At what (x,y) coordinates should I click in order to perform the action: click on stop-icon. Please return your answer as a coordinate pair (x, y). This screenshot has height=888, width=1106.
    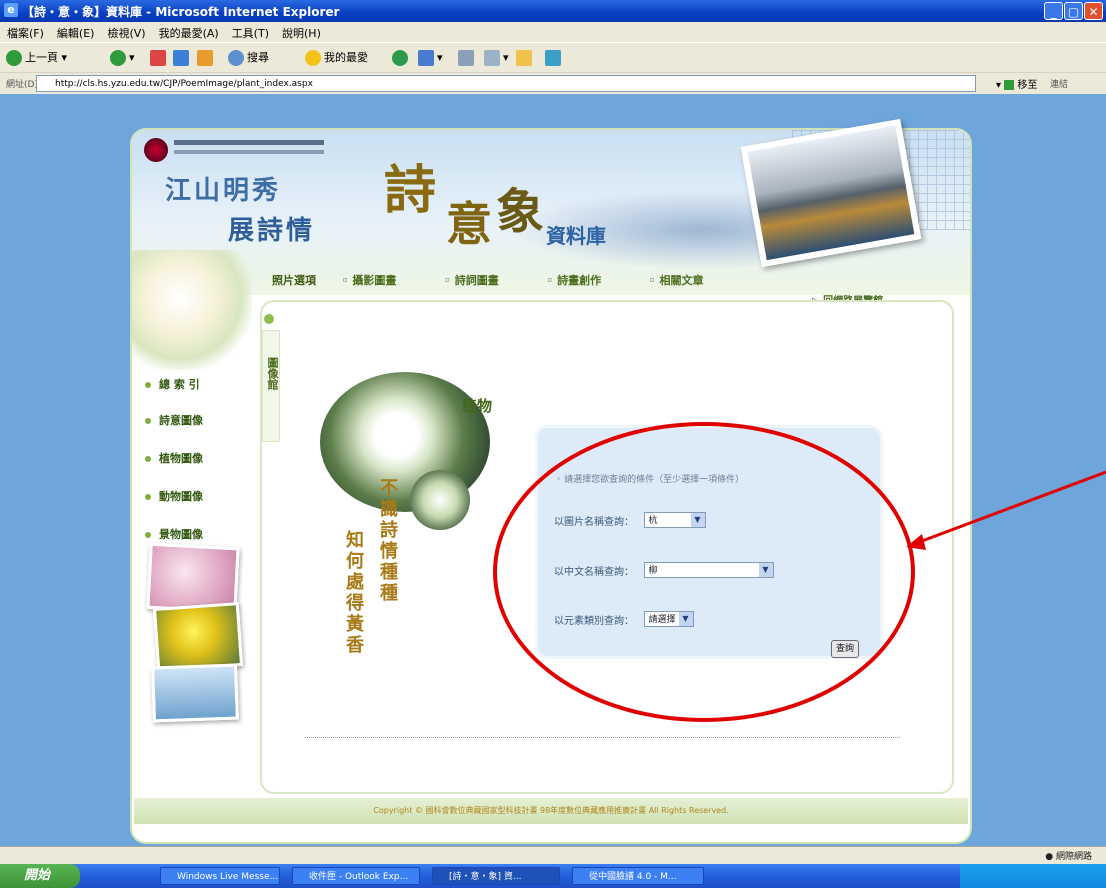
    Looking at the image, I should click on (158, 58).